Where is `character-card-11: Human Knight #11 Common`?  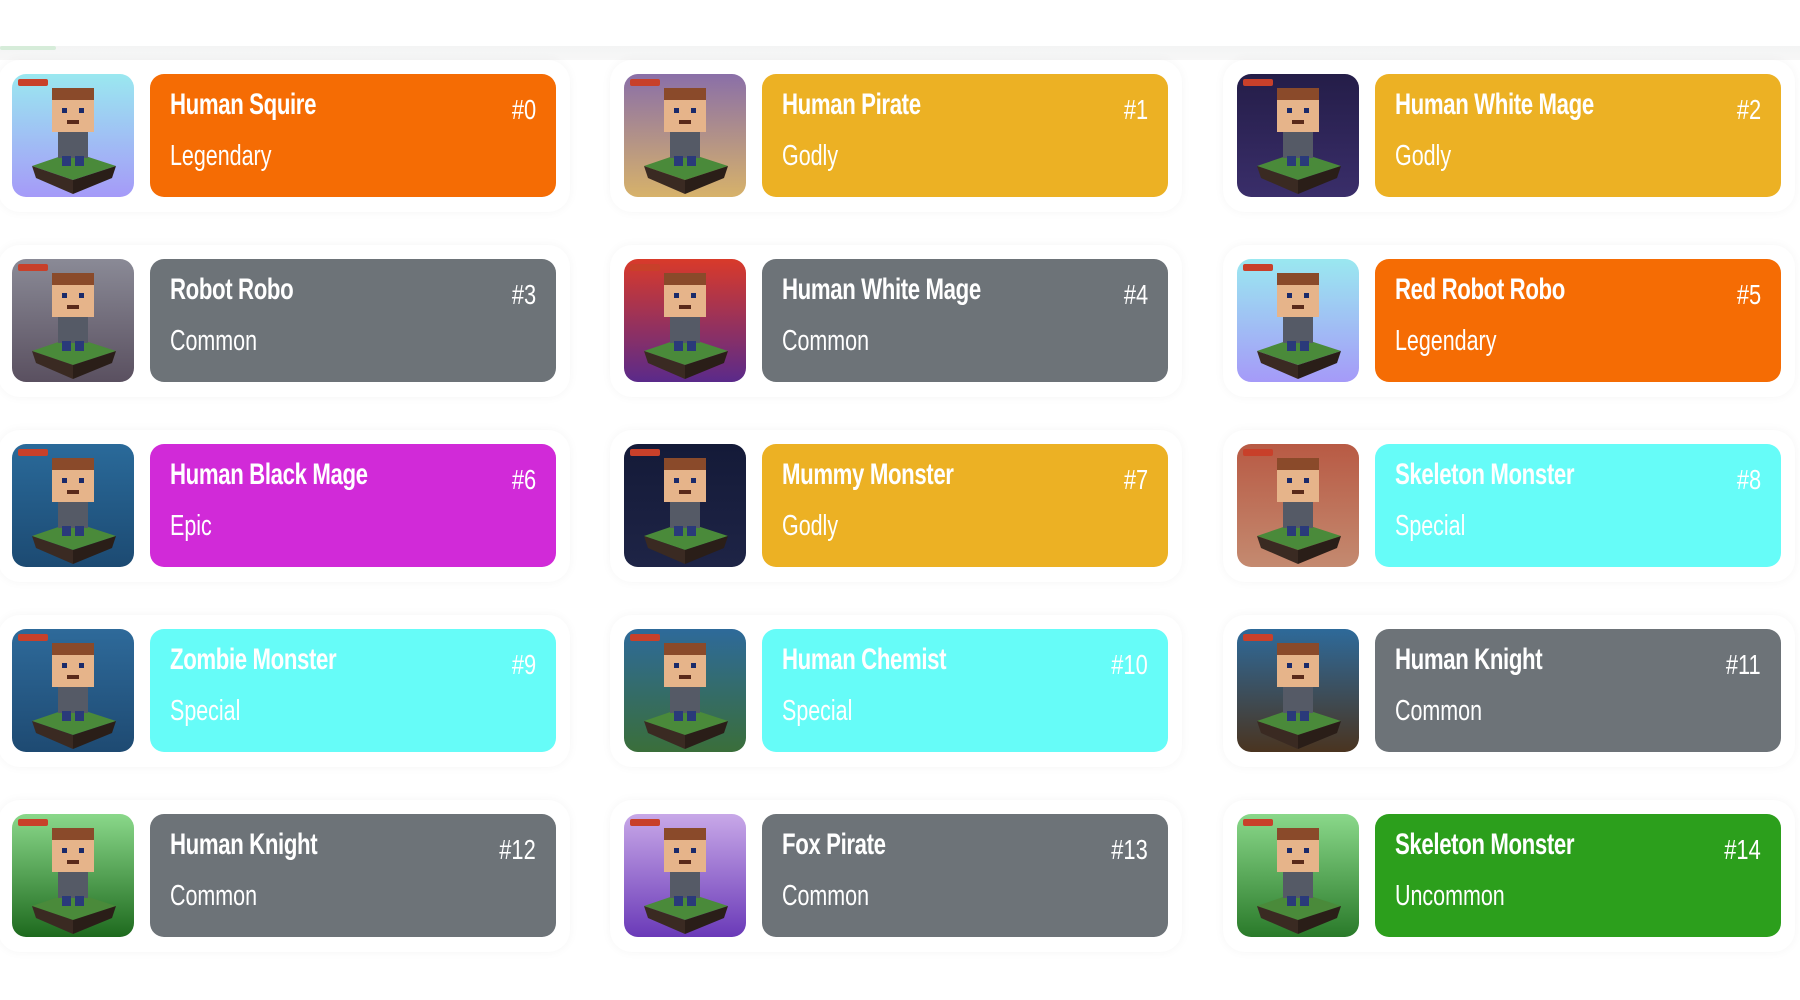 character-card-11: Human Knight #11 Common is located at coordinates (1509, 691).